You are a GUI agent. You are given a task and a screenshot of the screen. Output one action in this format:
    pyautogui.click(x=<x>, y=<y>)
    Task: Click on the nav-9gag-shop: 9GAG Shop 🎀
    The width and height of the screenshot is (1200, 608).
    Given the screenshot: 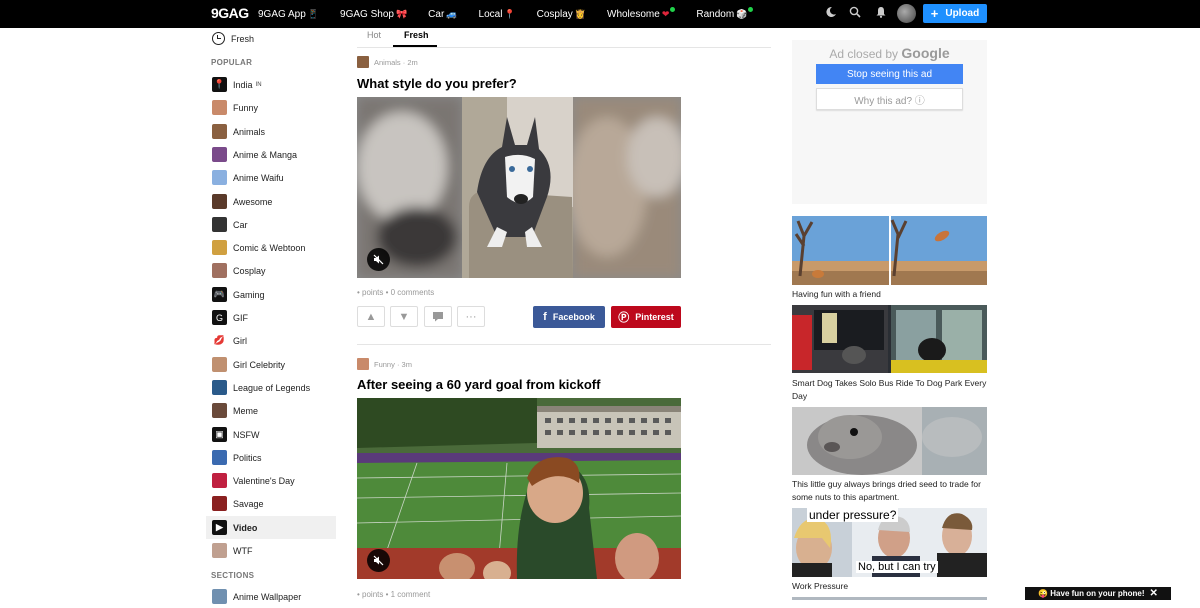 What is the action you would take?
    pyautogui.click(x=373, y=14)
    